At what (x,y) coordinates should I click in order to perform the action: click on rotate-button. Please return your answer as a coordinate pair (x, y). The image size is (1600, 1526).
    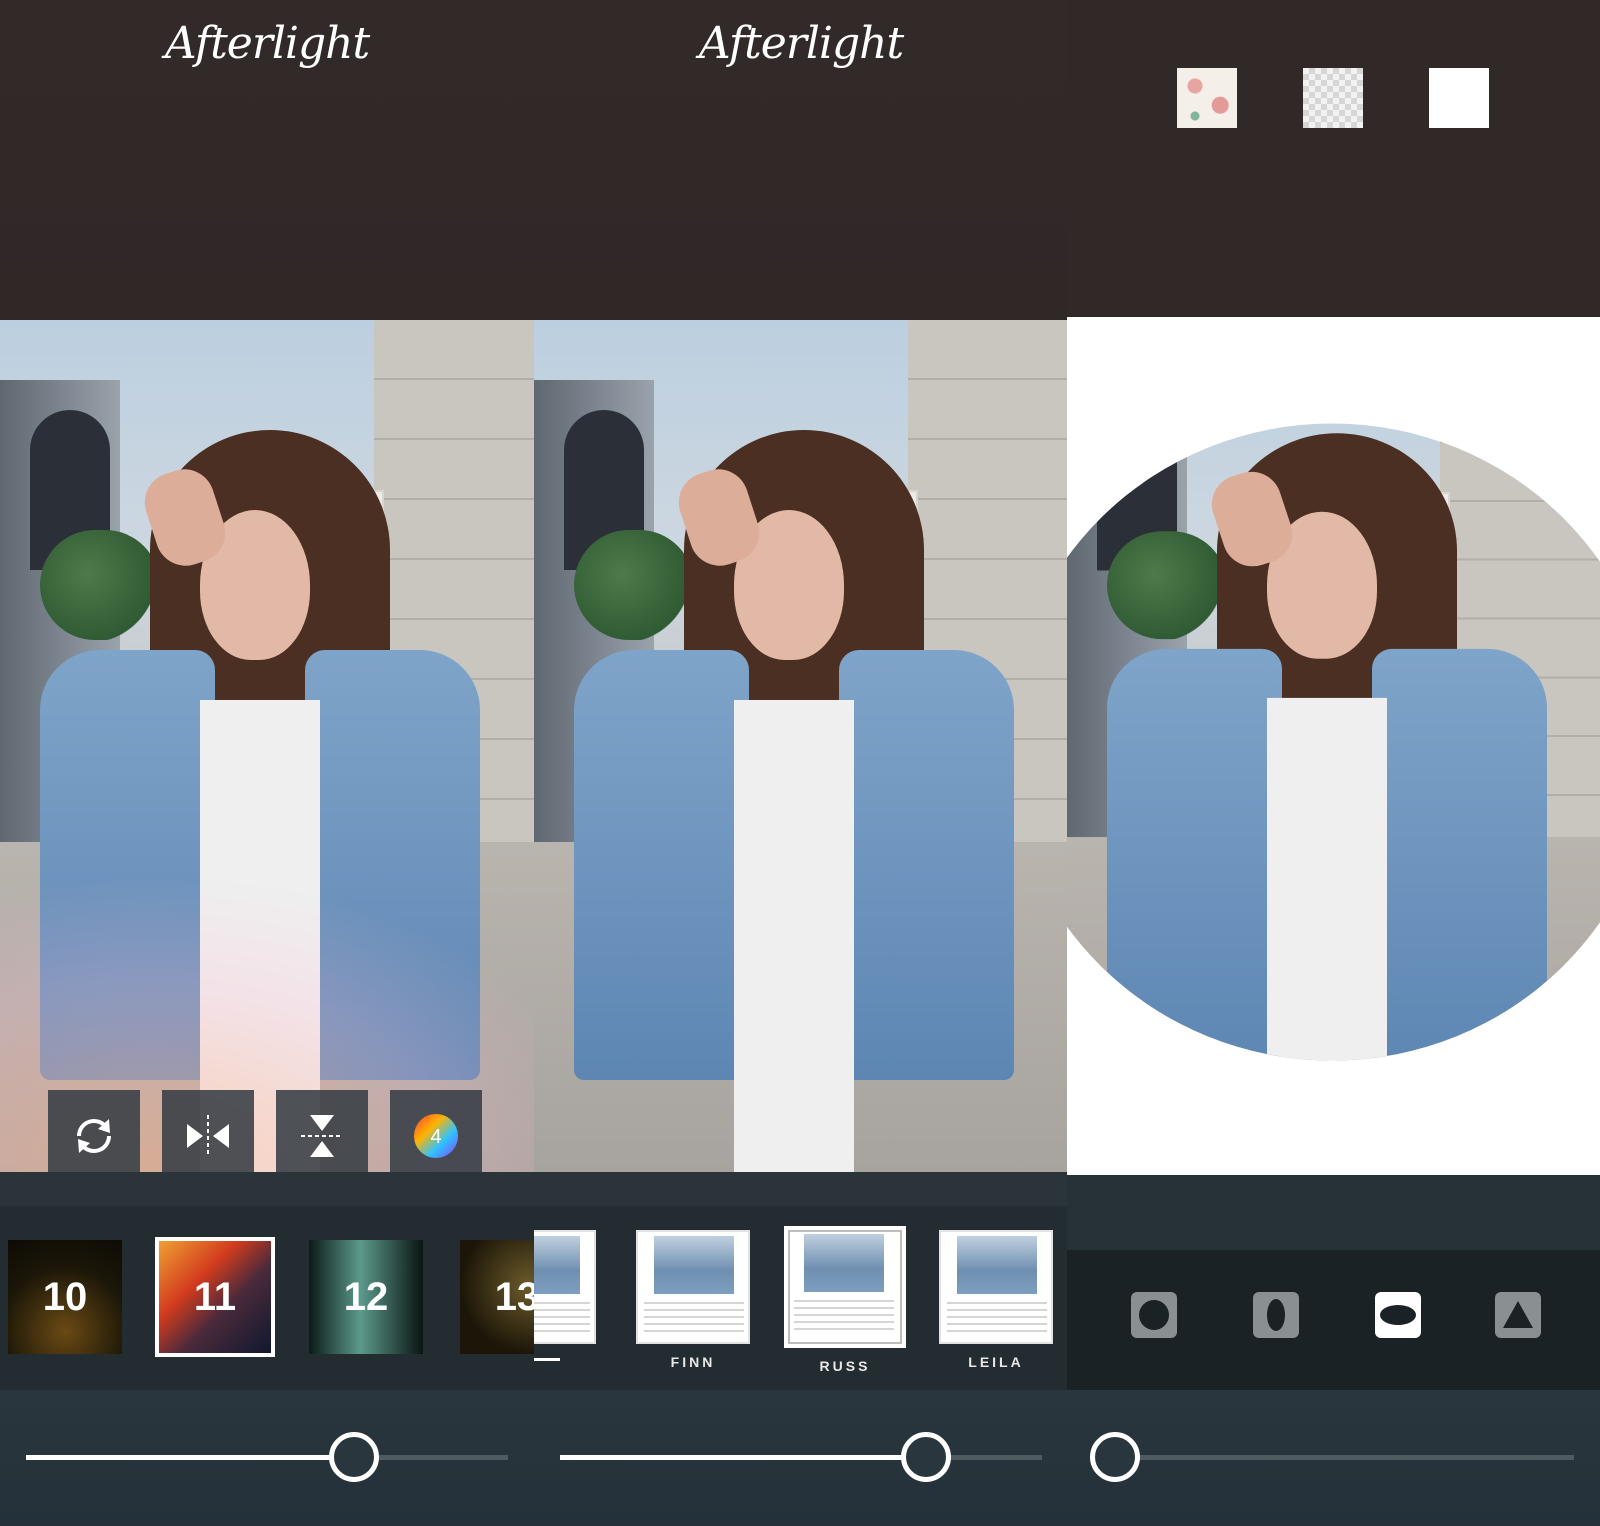
    Looking at the image, I should click on (94, 1136).